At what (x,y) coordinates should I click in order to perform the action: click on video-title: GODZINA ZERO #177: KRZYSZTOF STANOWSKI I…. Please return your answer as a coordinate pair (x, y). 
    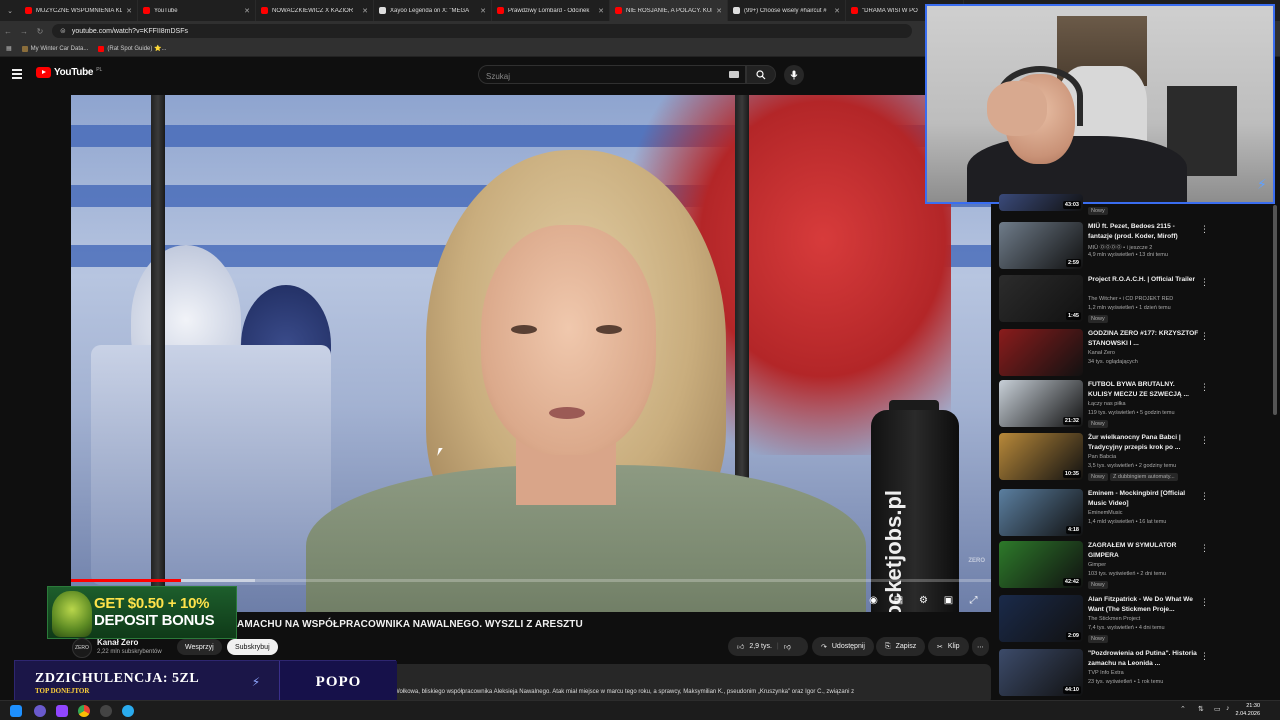
    Looking at the image, I should click on (1144, 339).